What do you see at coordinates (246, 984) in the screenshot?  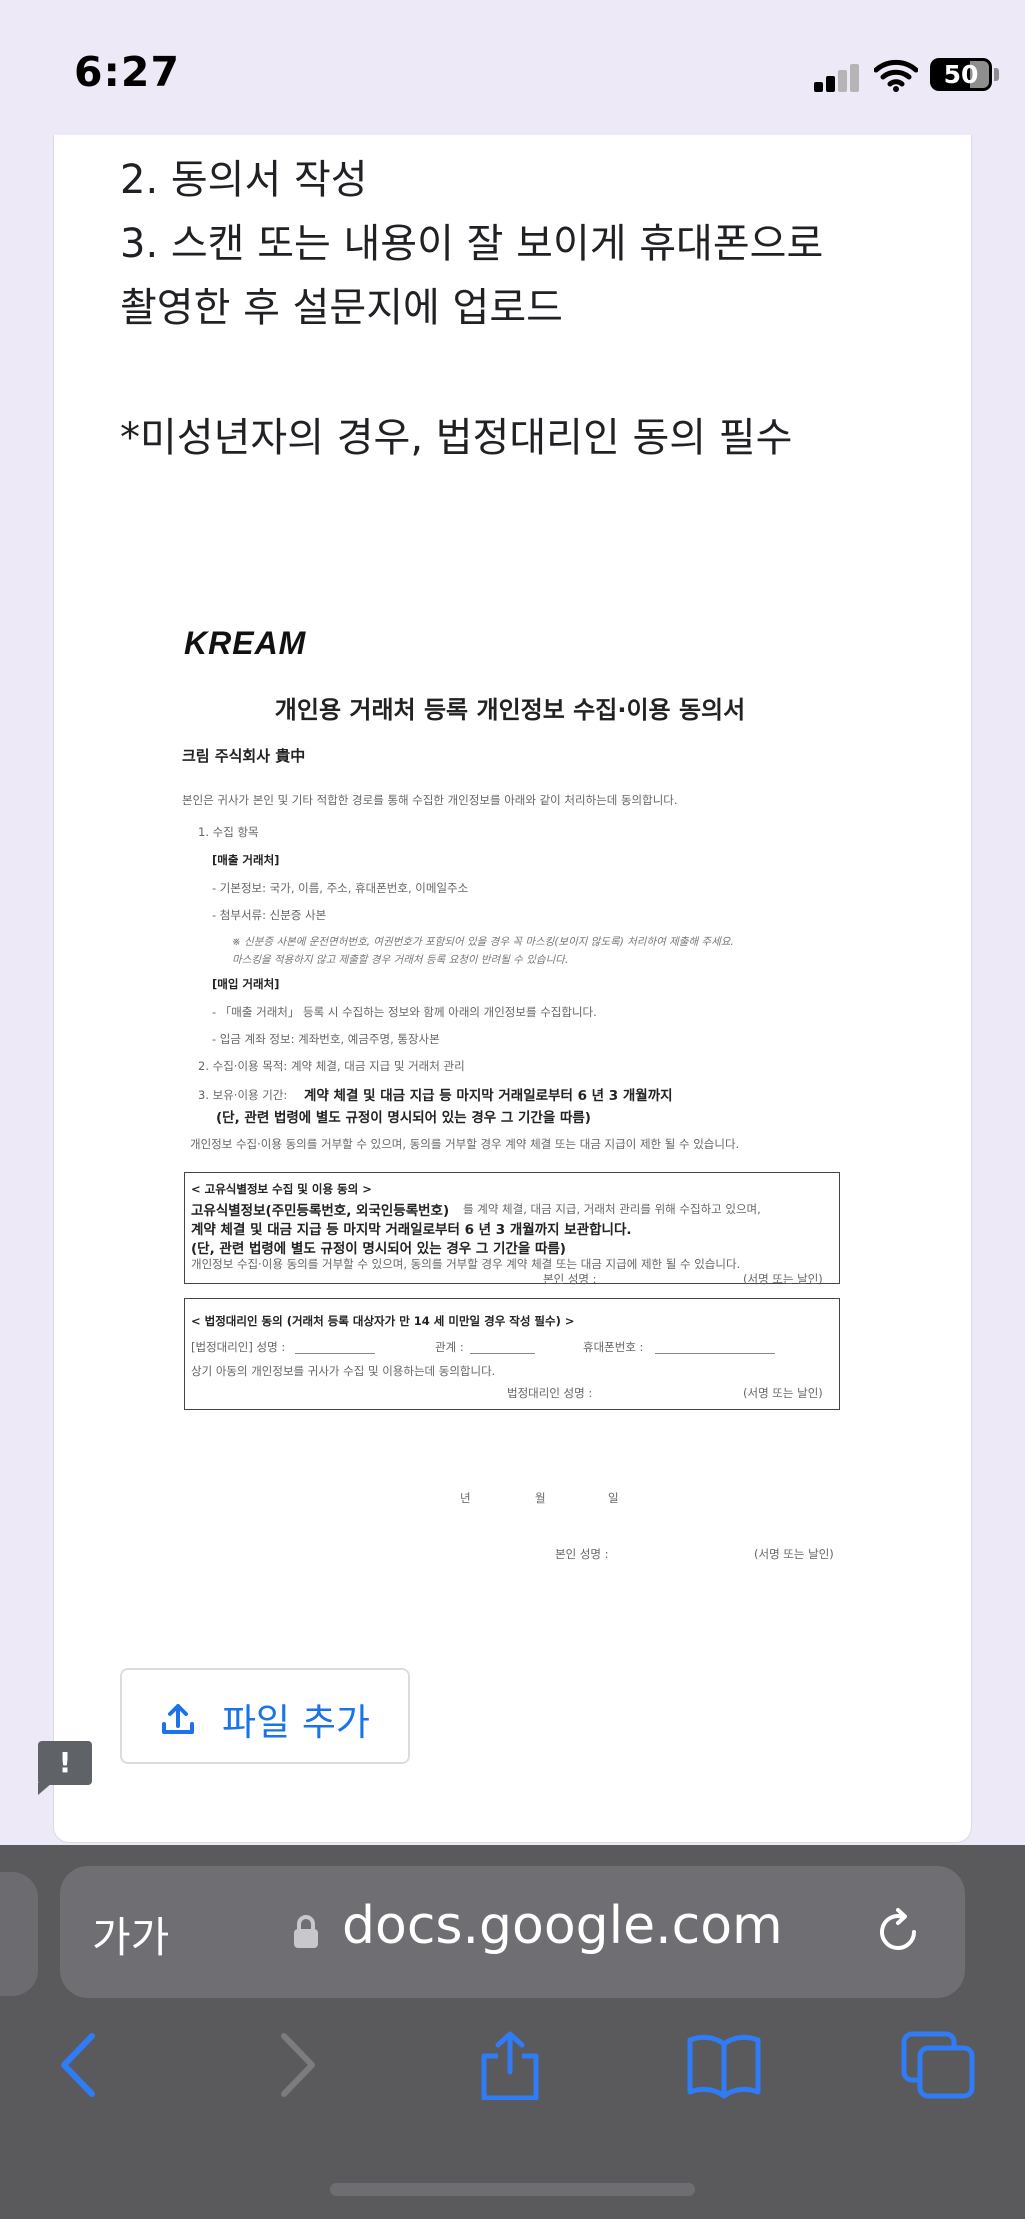 I see `doc-purchase-head: [매입 거래처]` at bounding box center [246, 984].